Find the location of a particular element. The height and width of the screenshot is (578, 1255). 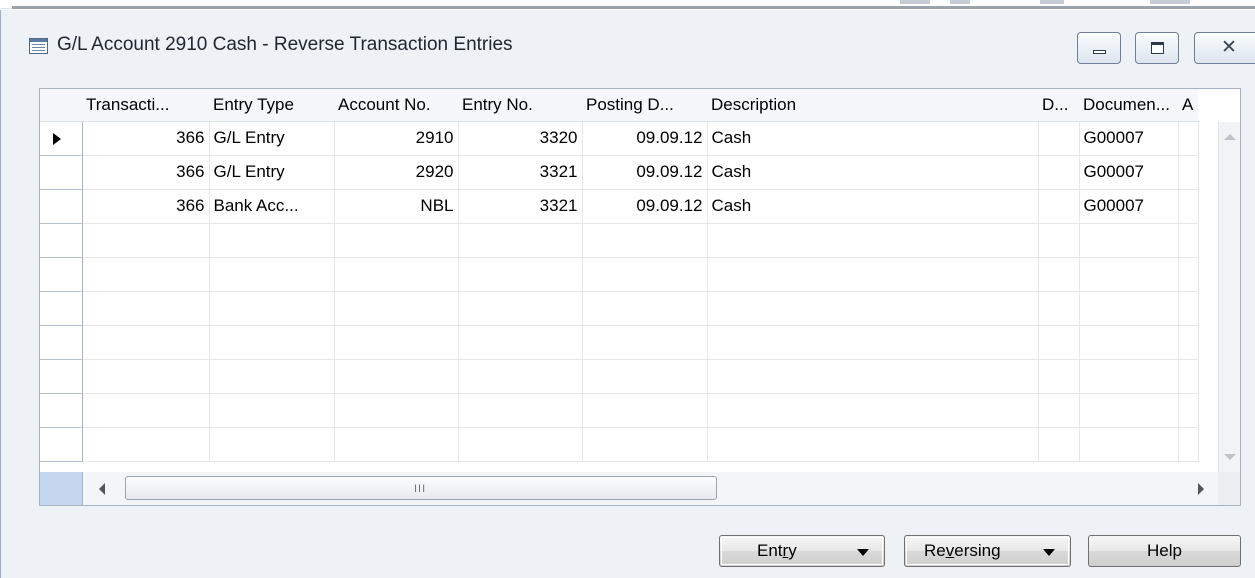

cell-entry-no: 3321 is located at coordinates (520, 206).